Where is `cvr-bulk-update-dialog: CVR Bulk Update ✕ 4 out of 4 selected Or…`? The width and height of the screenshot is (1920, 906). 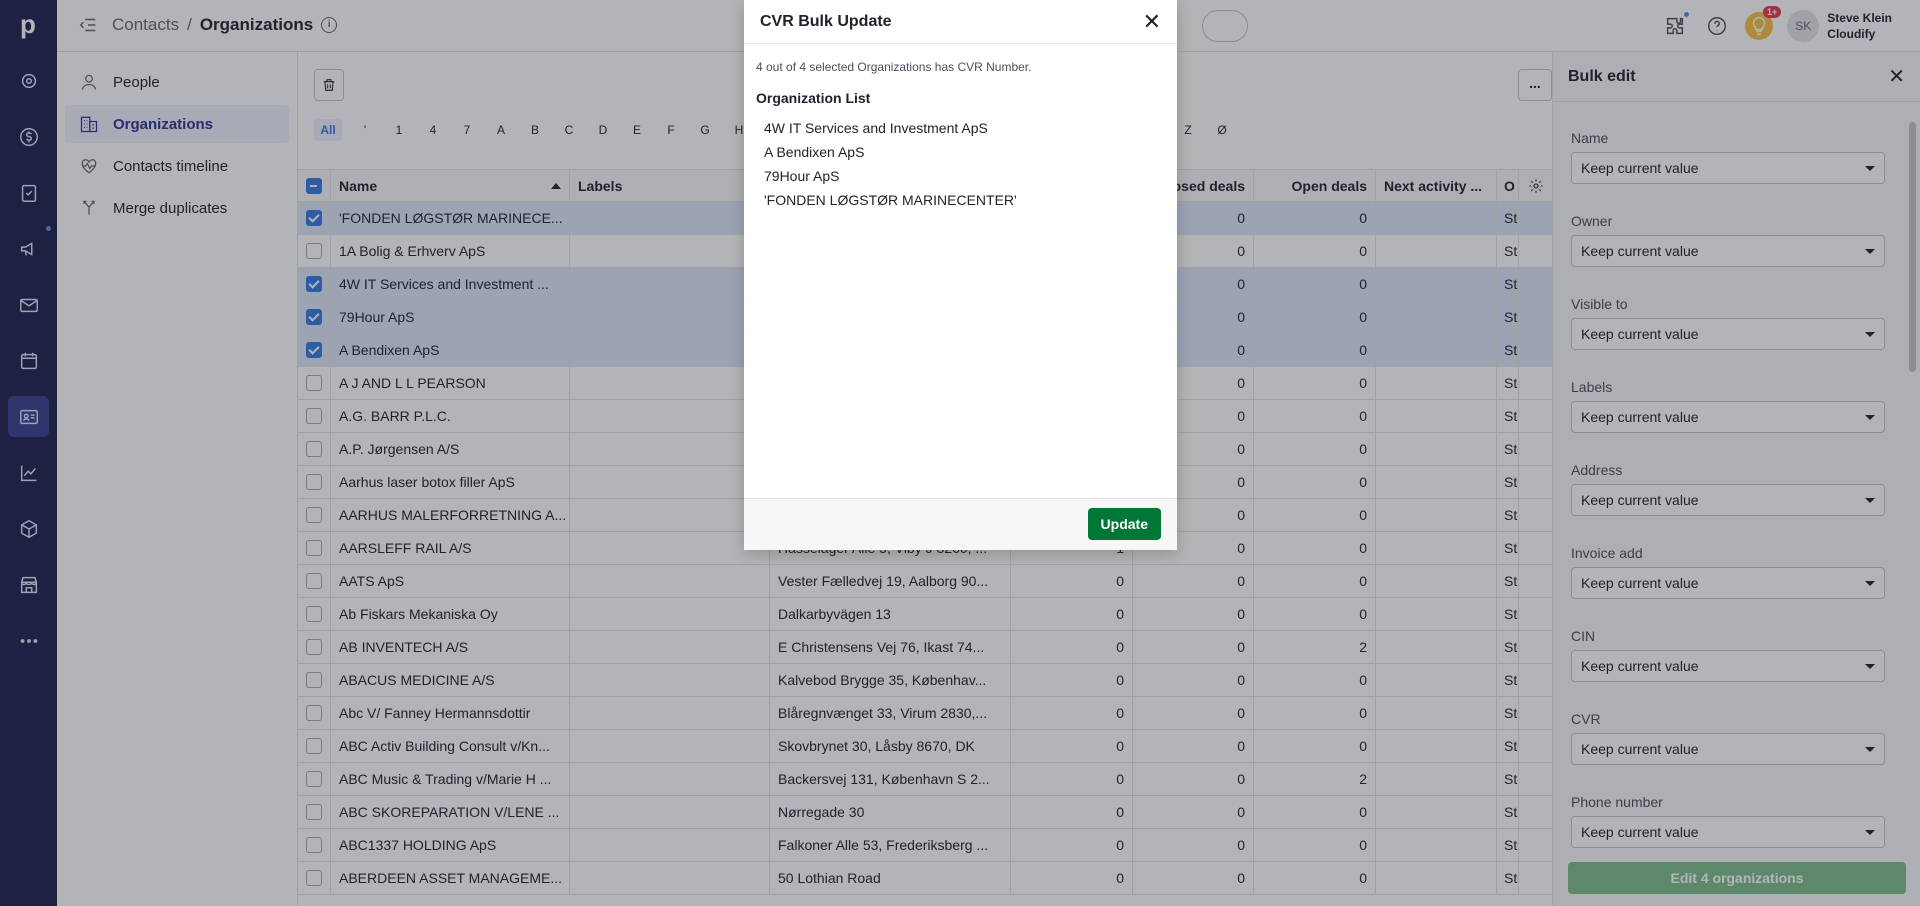
cvr-bulk-update-dialog: CVR Bulk Update ✕ 4 out of 4 selected Or… is located at coordinates (960, 275).